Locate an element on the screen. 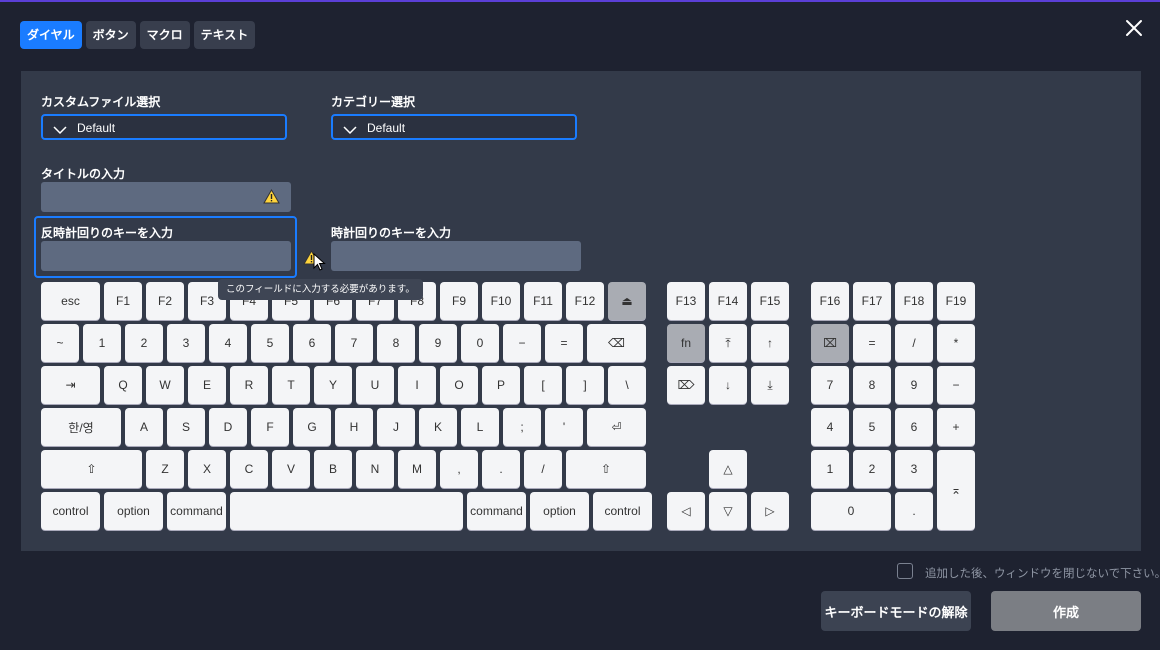 This screenshot has height=650, width=1160. key-num-1-3: * is located at coordinates (956, 343).